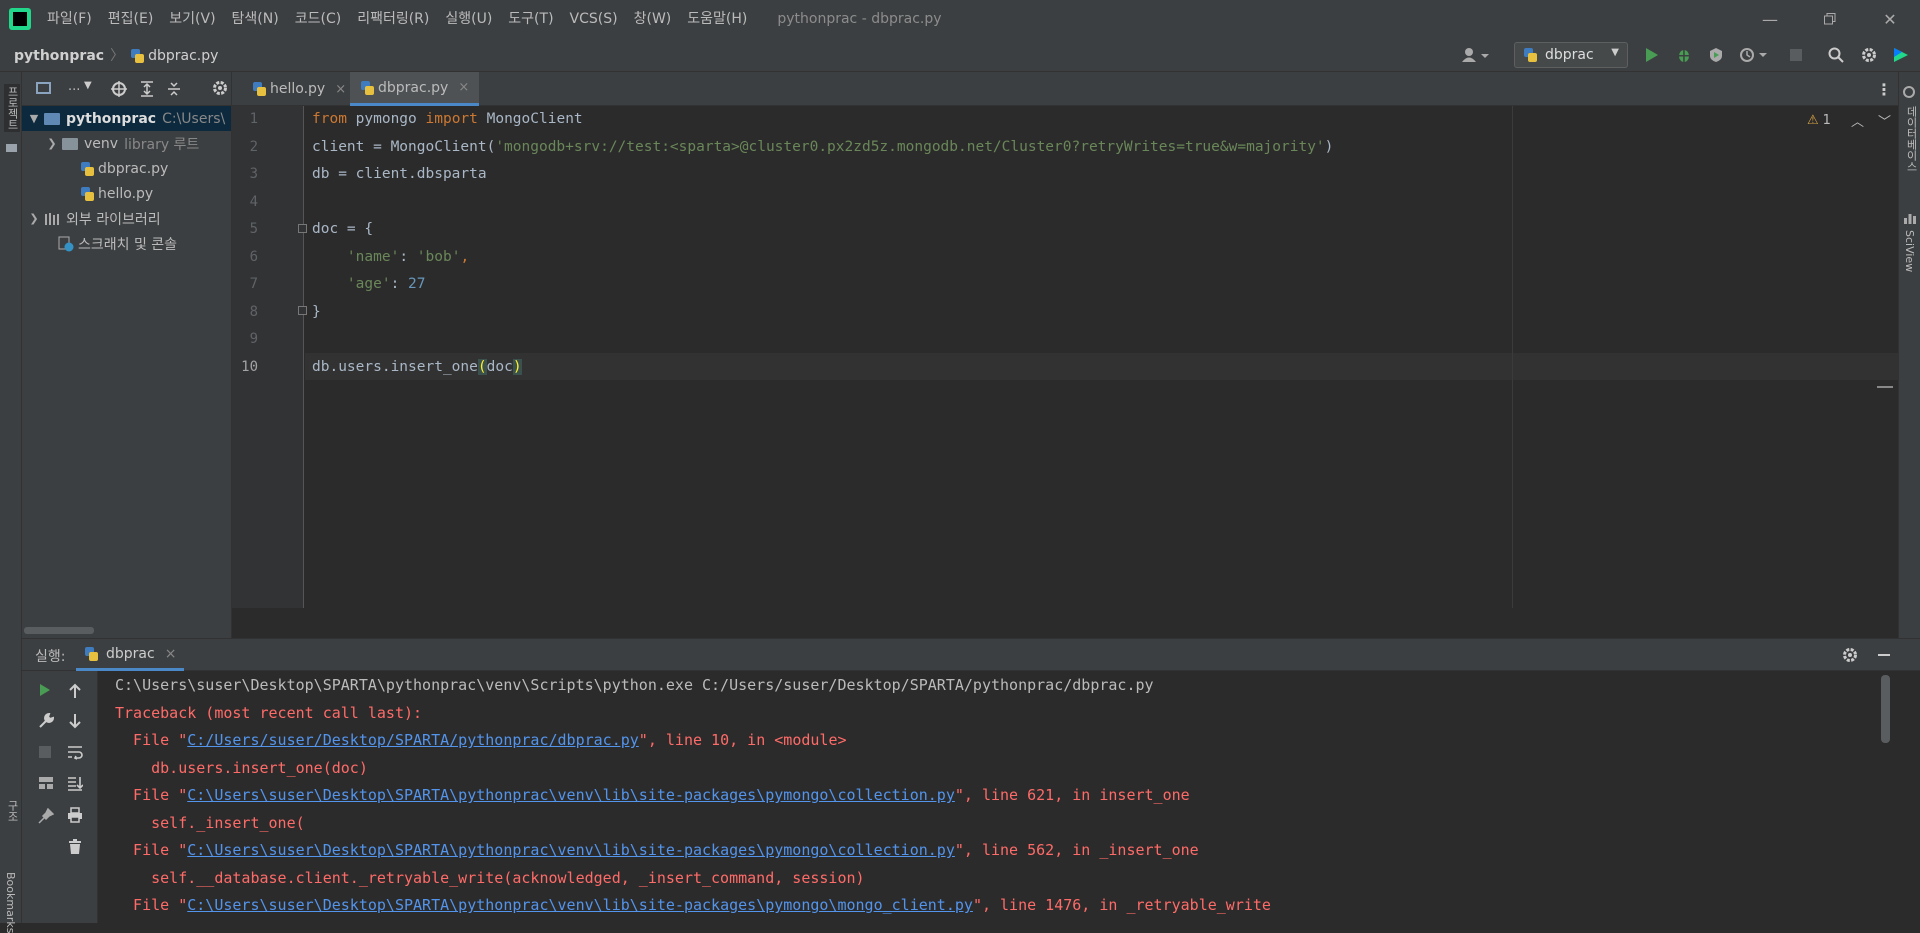 The width and height of the screenshot is (1920, 933). What do you see at coordinates (10, 902) in the screenshot?
I see `bookmarks-tool-tab: Bookmarks` at bounding box center [10, 902].